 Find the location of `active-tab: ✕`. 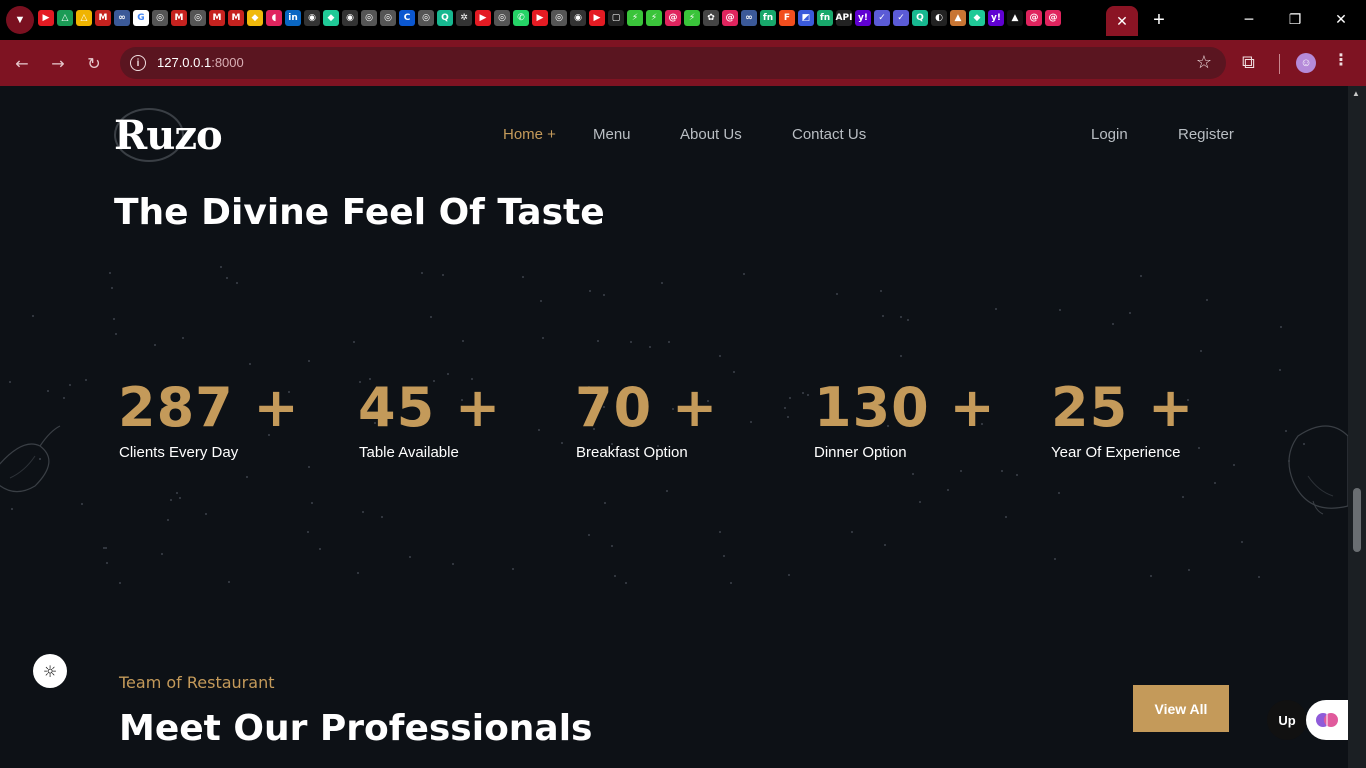

active-tab: ✕ is located at coordinates (1122, 21).